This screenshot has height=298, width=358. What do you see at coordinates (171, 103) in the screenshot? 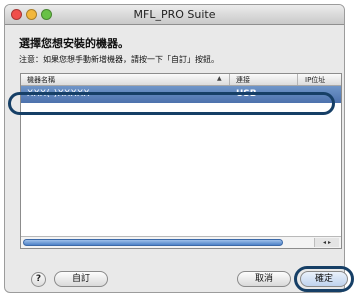
I see `selected-row-callout` at bounding box center [171, 103].